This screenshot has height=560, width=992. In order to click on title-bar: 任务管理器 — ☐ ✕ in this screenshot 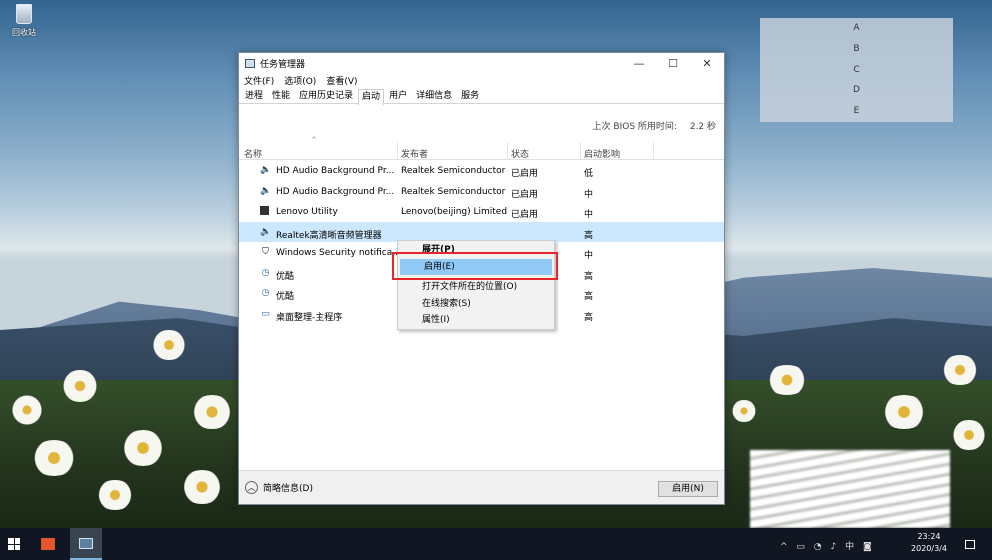, I will do `click(481, 63)`.